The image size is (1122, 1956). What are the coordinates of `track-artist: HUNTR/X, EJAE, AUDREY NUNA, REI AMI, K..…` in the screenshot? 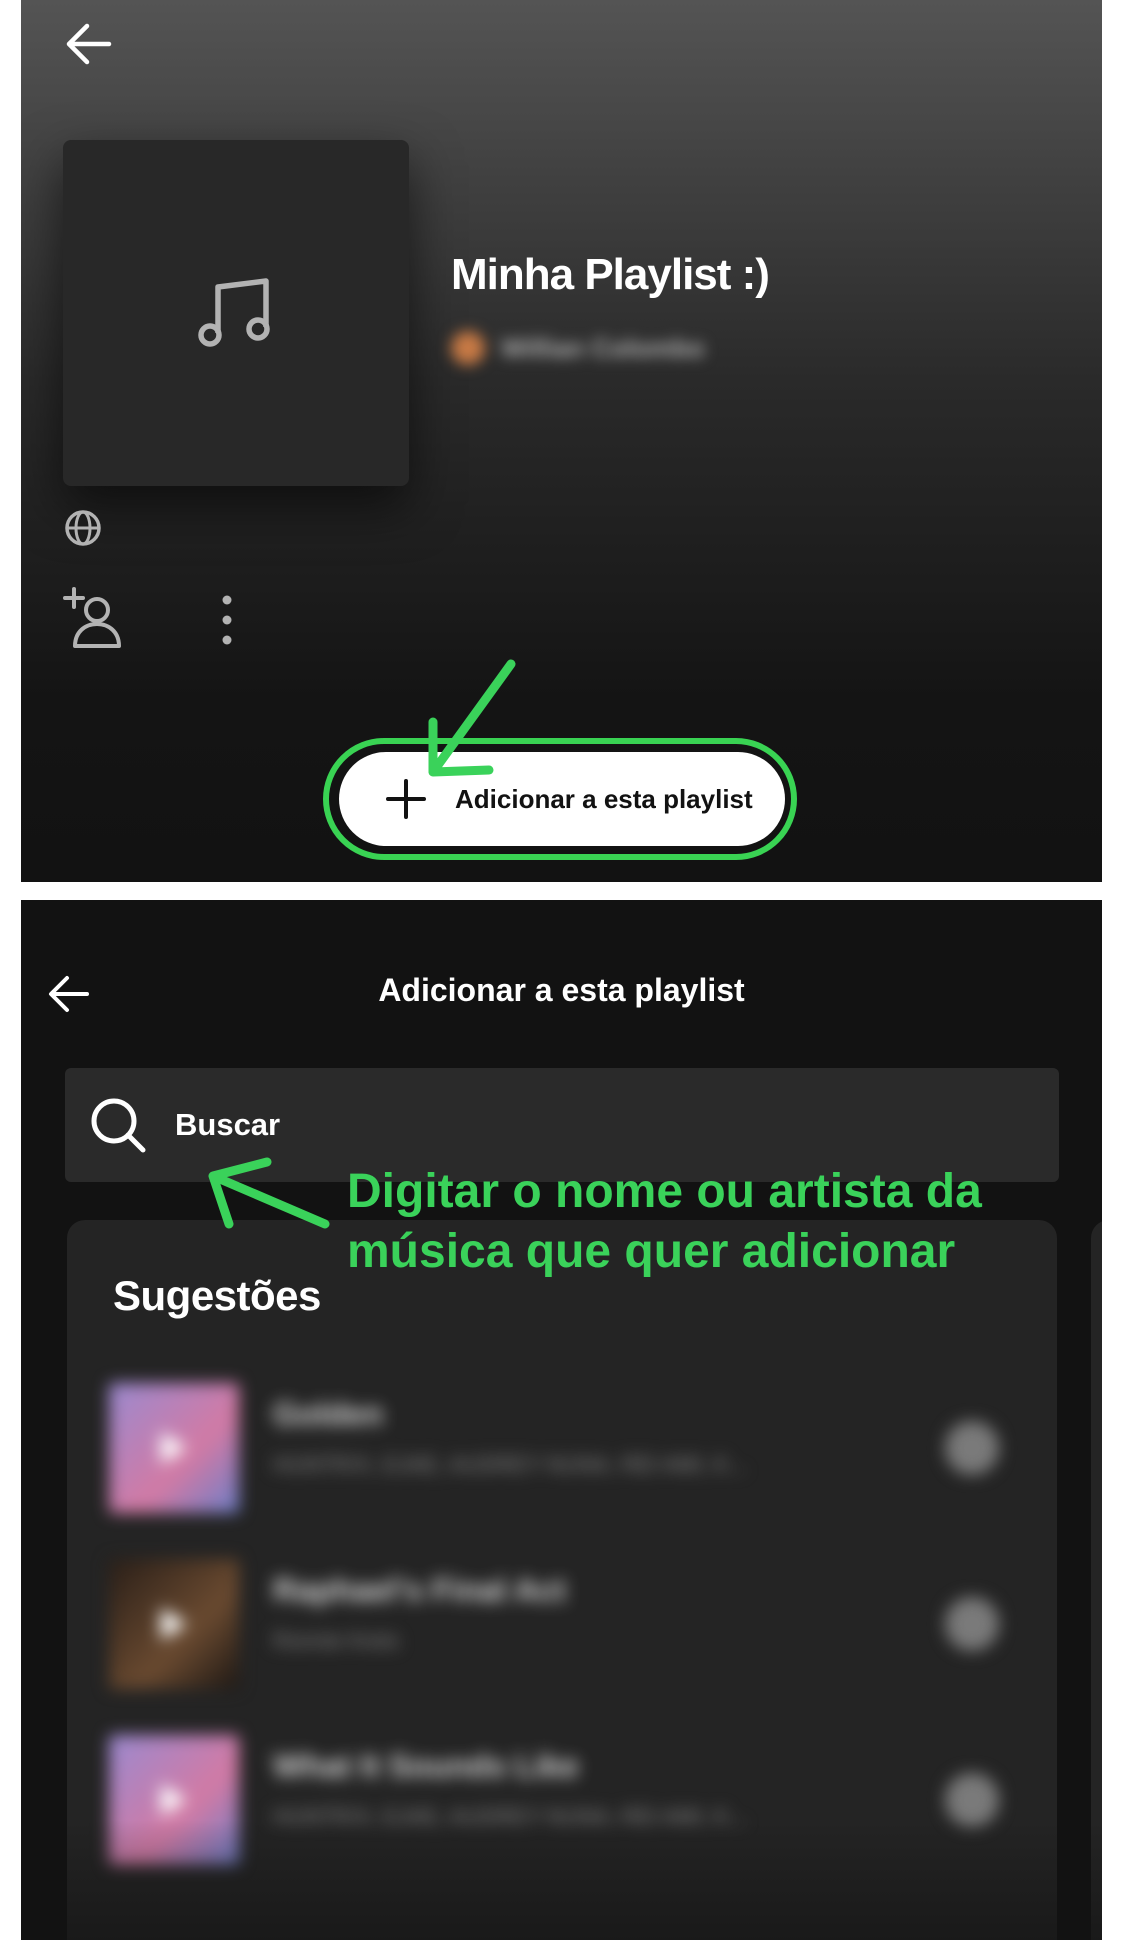 It's located at (510, 1464).